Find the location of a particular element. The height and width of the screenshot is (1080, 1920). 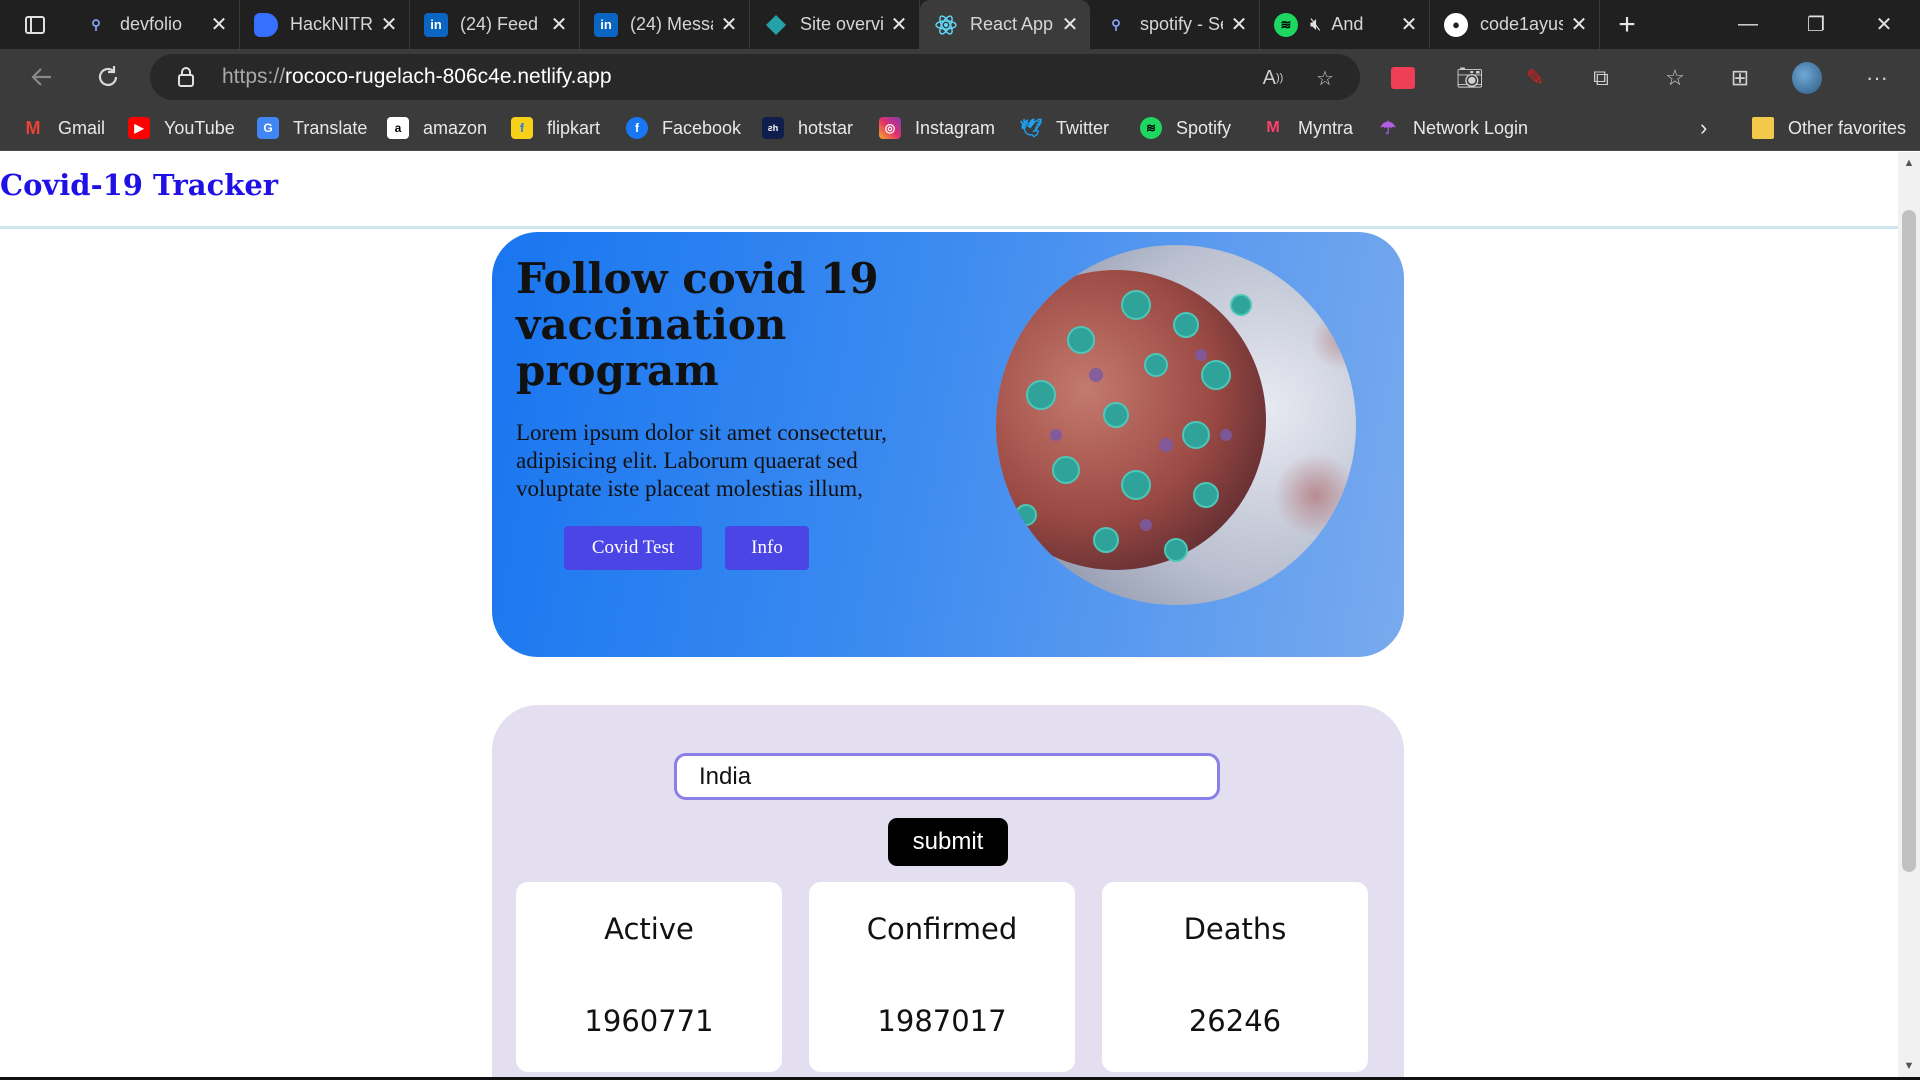

bookmark-hotstar: ƨh hotstar is located at coordinates (807, 128).